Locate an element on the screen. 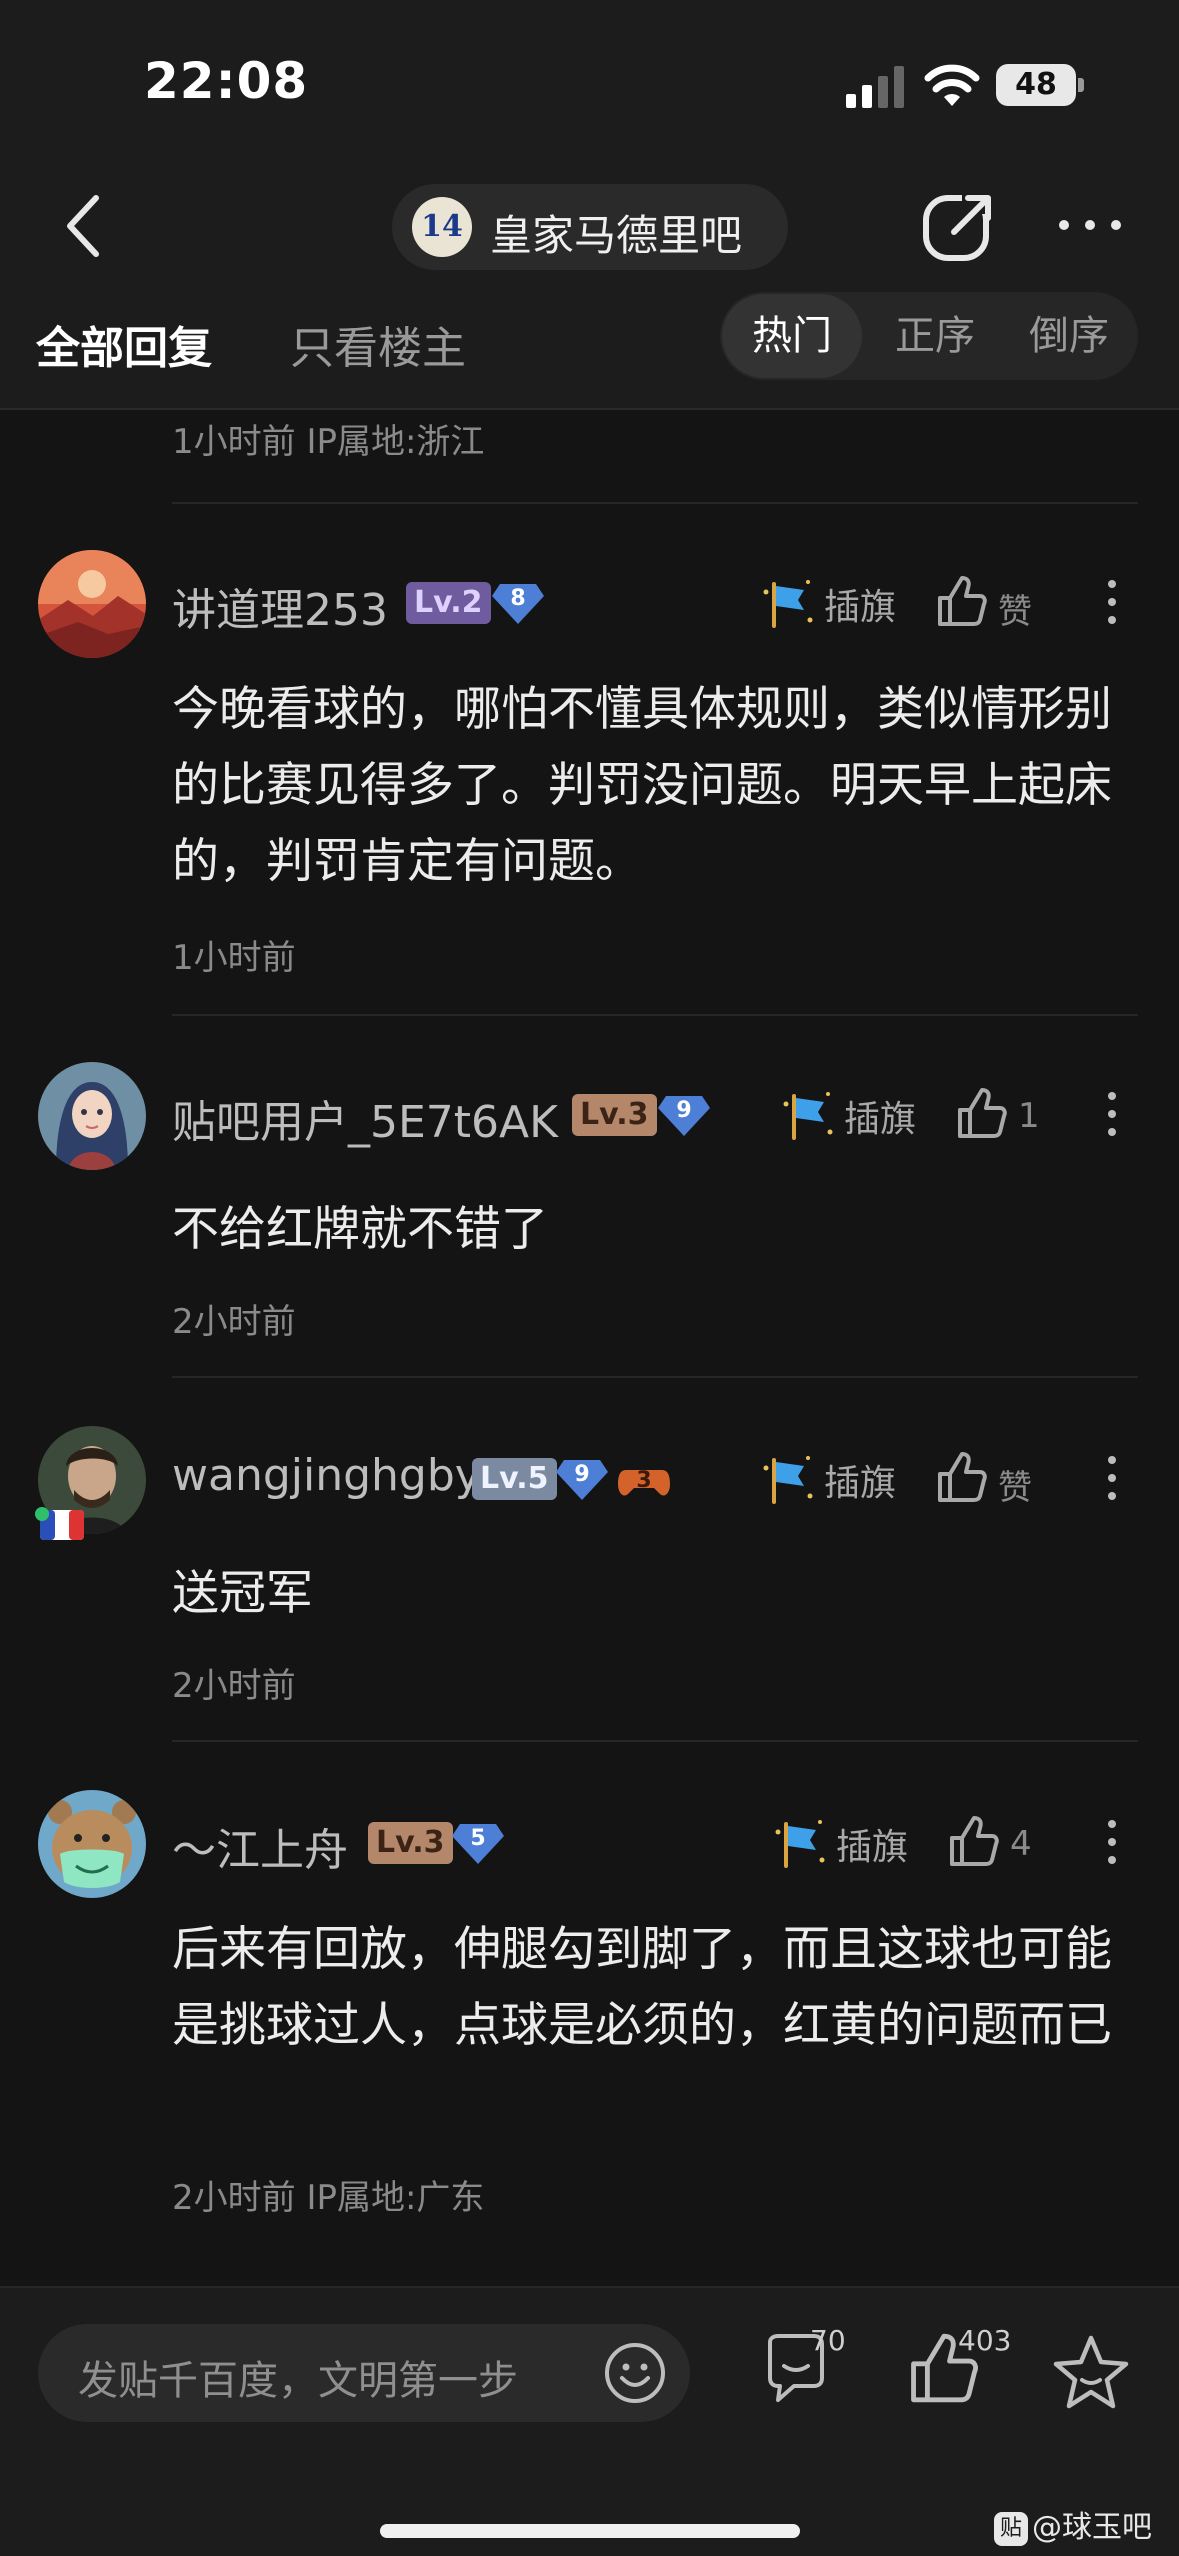 This screenshot has width=1179, height=2556. gem-badge-icon: 8 is located at coordinates (518, 603).